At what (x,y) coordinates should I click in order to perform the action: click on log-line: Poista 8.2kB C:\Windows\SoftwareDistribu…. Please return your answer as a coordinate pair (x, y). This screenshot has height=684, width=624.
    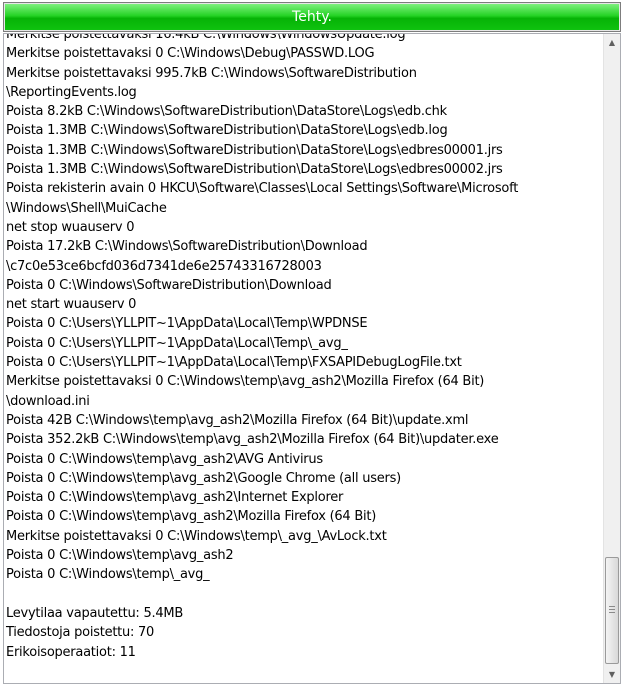
    Looking at the image, I should click on (226, 112).